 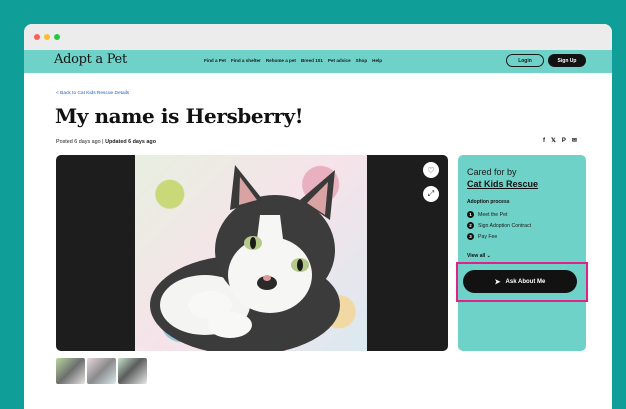 I want to click on step-label: Pay Fee, so click(x=488, y=236).